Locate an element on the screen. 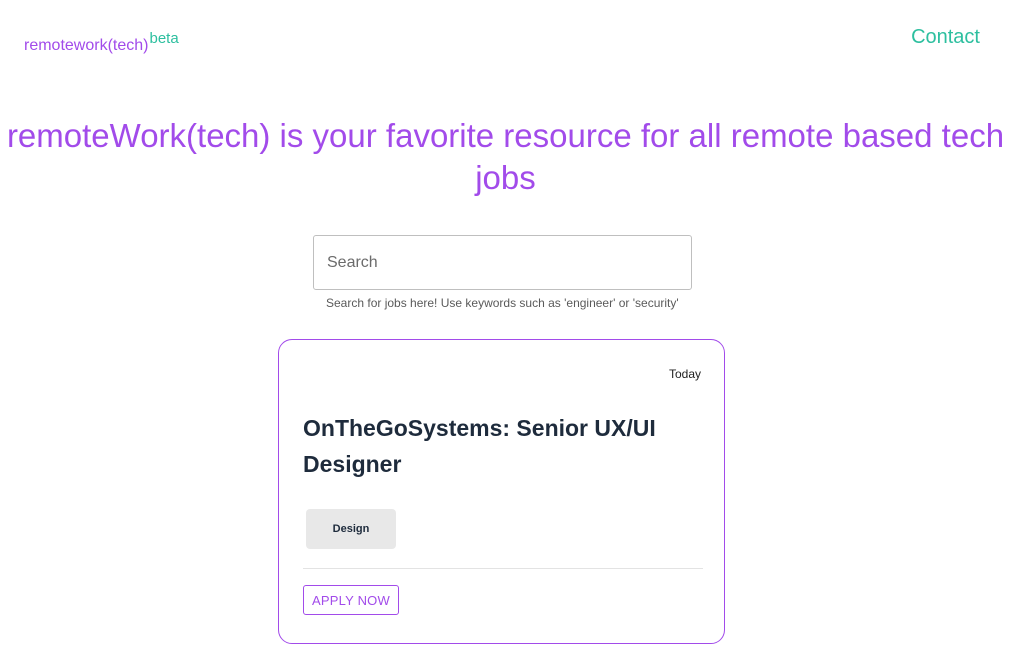 The width and height of the screenshot is (1011, 665). job-tag: Design is located at coordinates (351, 529).